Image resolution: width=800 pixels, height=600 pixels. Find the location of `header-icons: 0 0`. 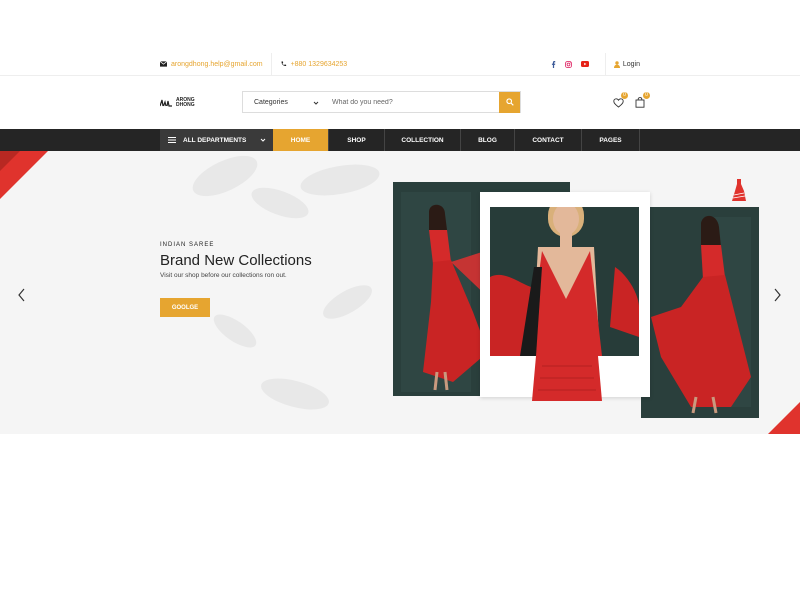

header-icons: 0 0 is located at coordinates (631, 100).